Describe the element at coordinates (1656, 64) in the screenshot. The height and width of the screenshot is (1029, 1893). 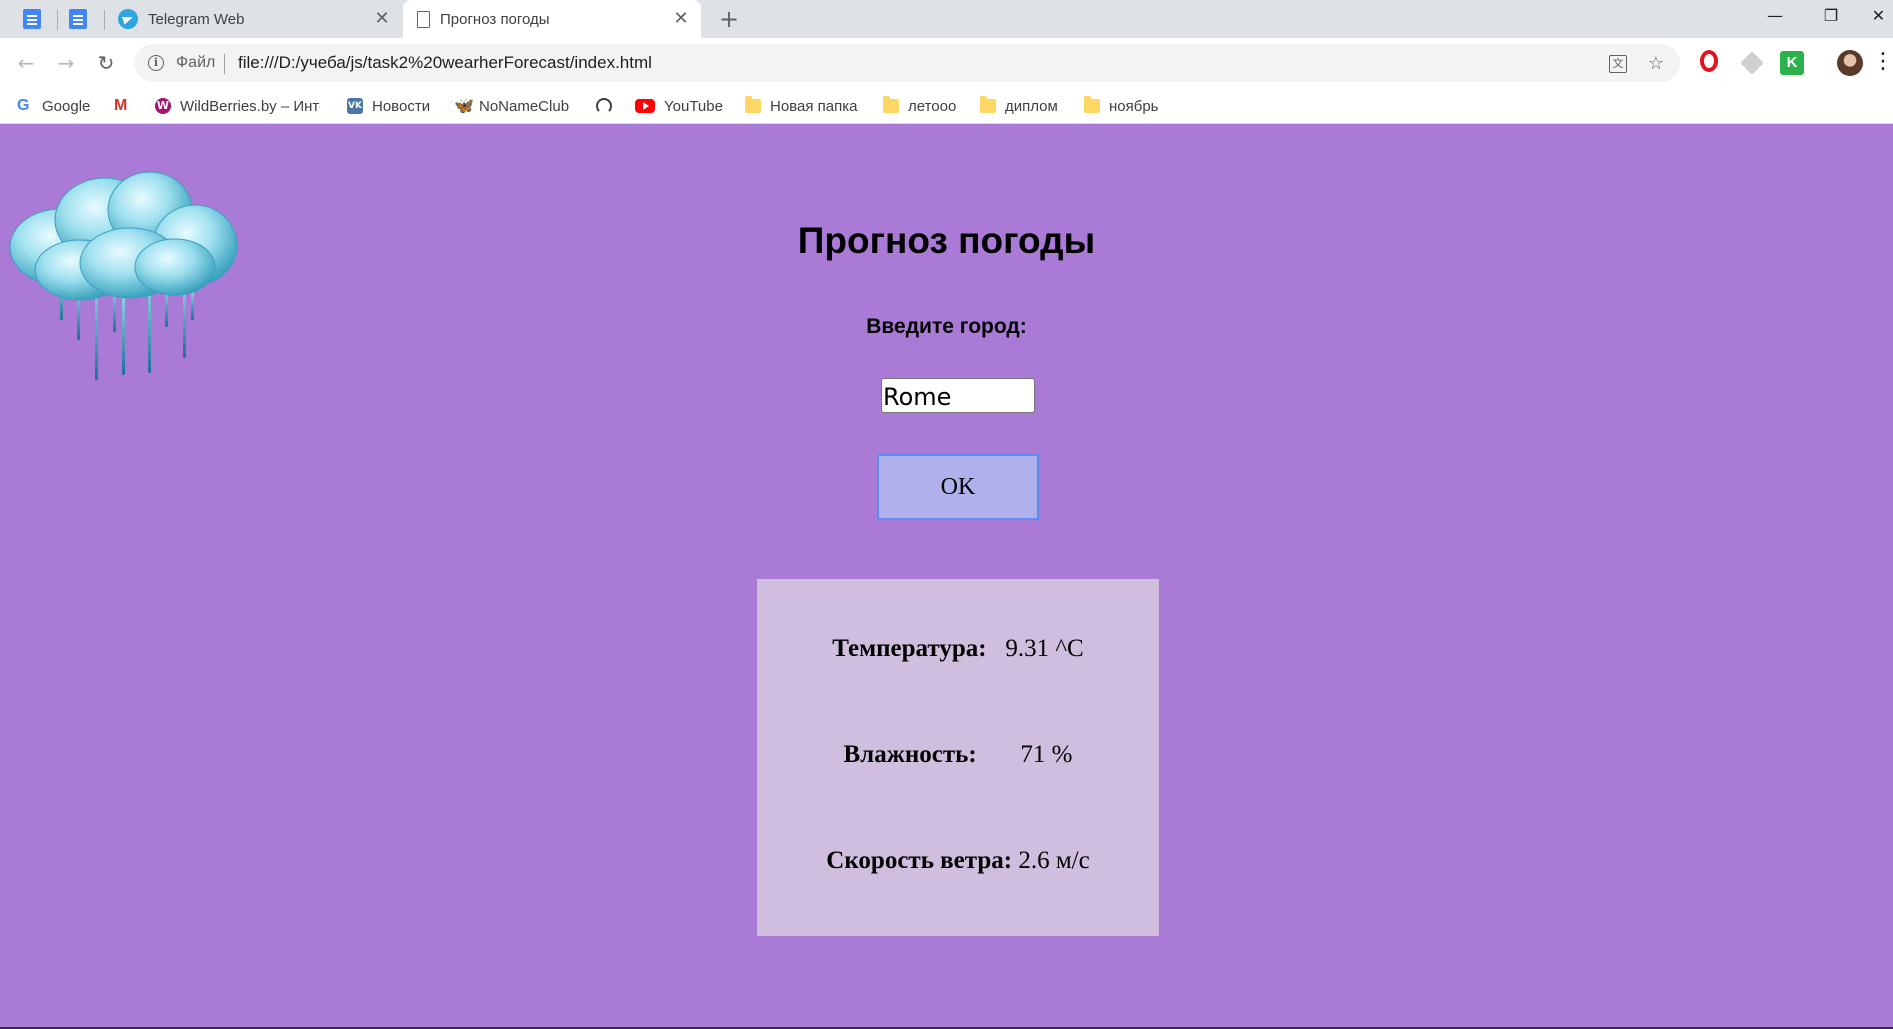
I see `bookmark-star-icon: ☆` at that location.